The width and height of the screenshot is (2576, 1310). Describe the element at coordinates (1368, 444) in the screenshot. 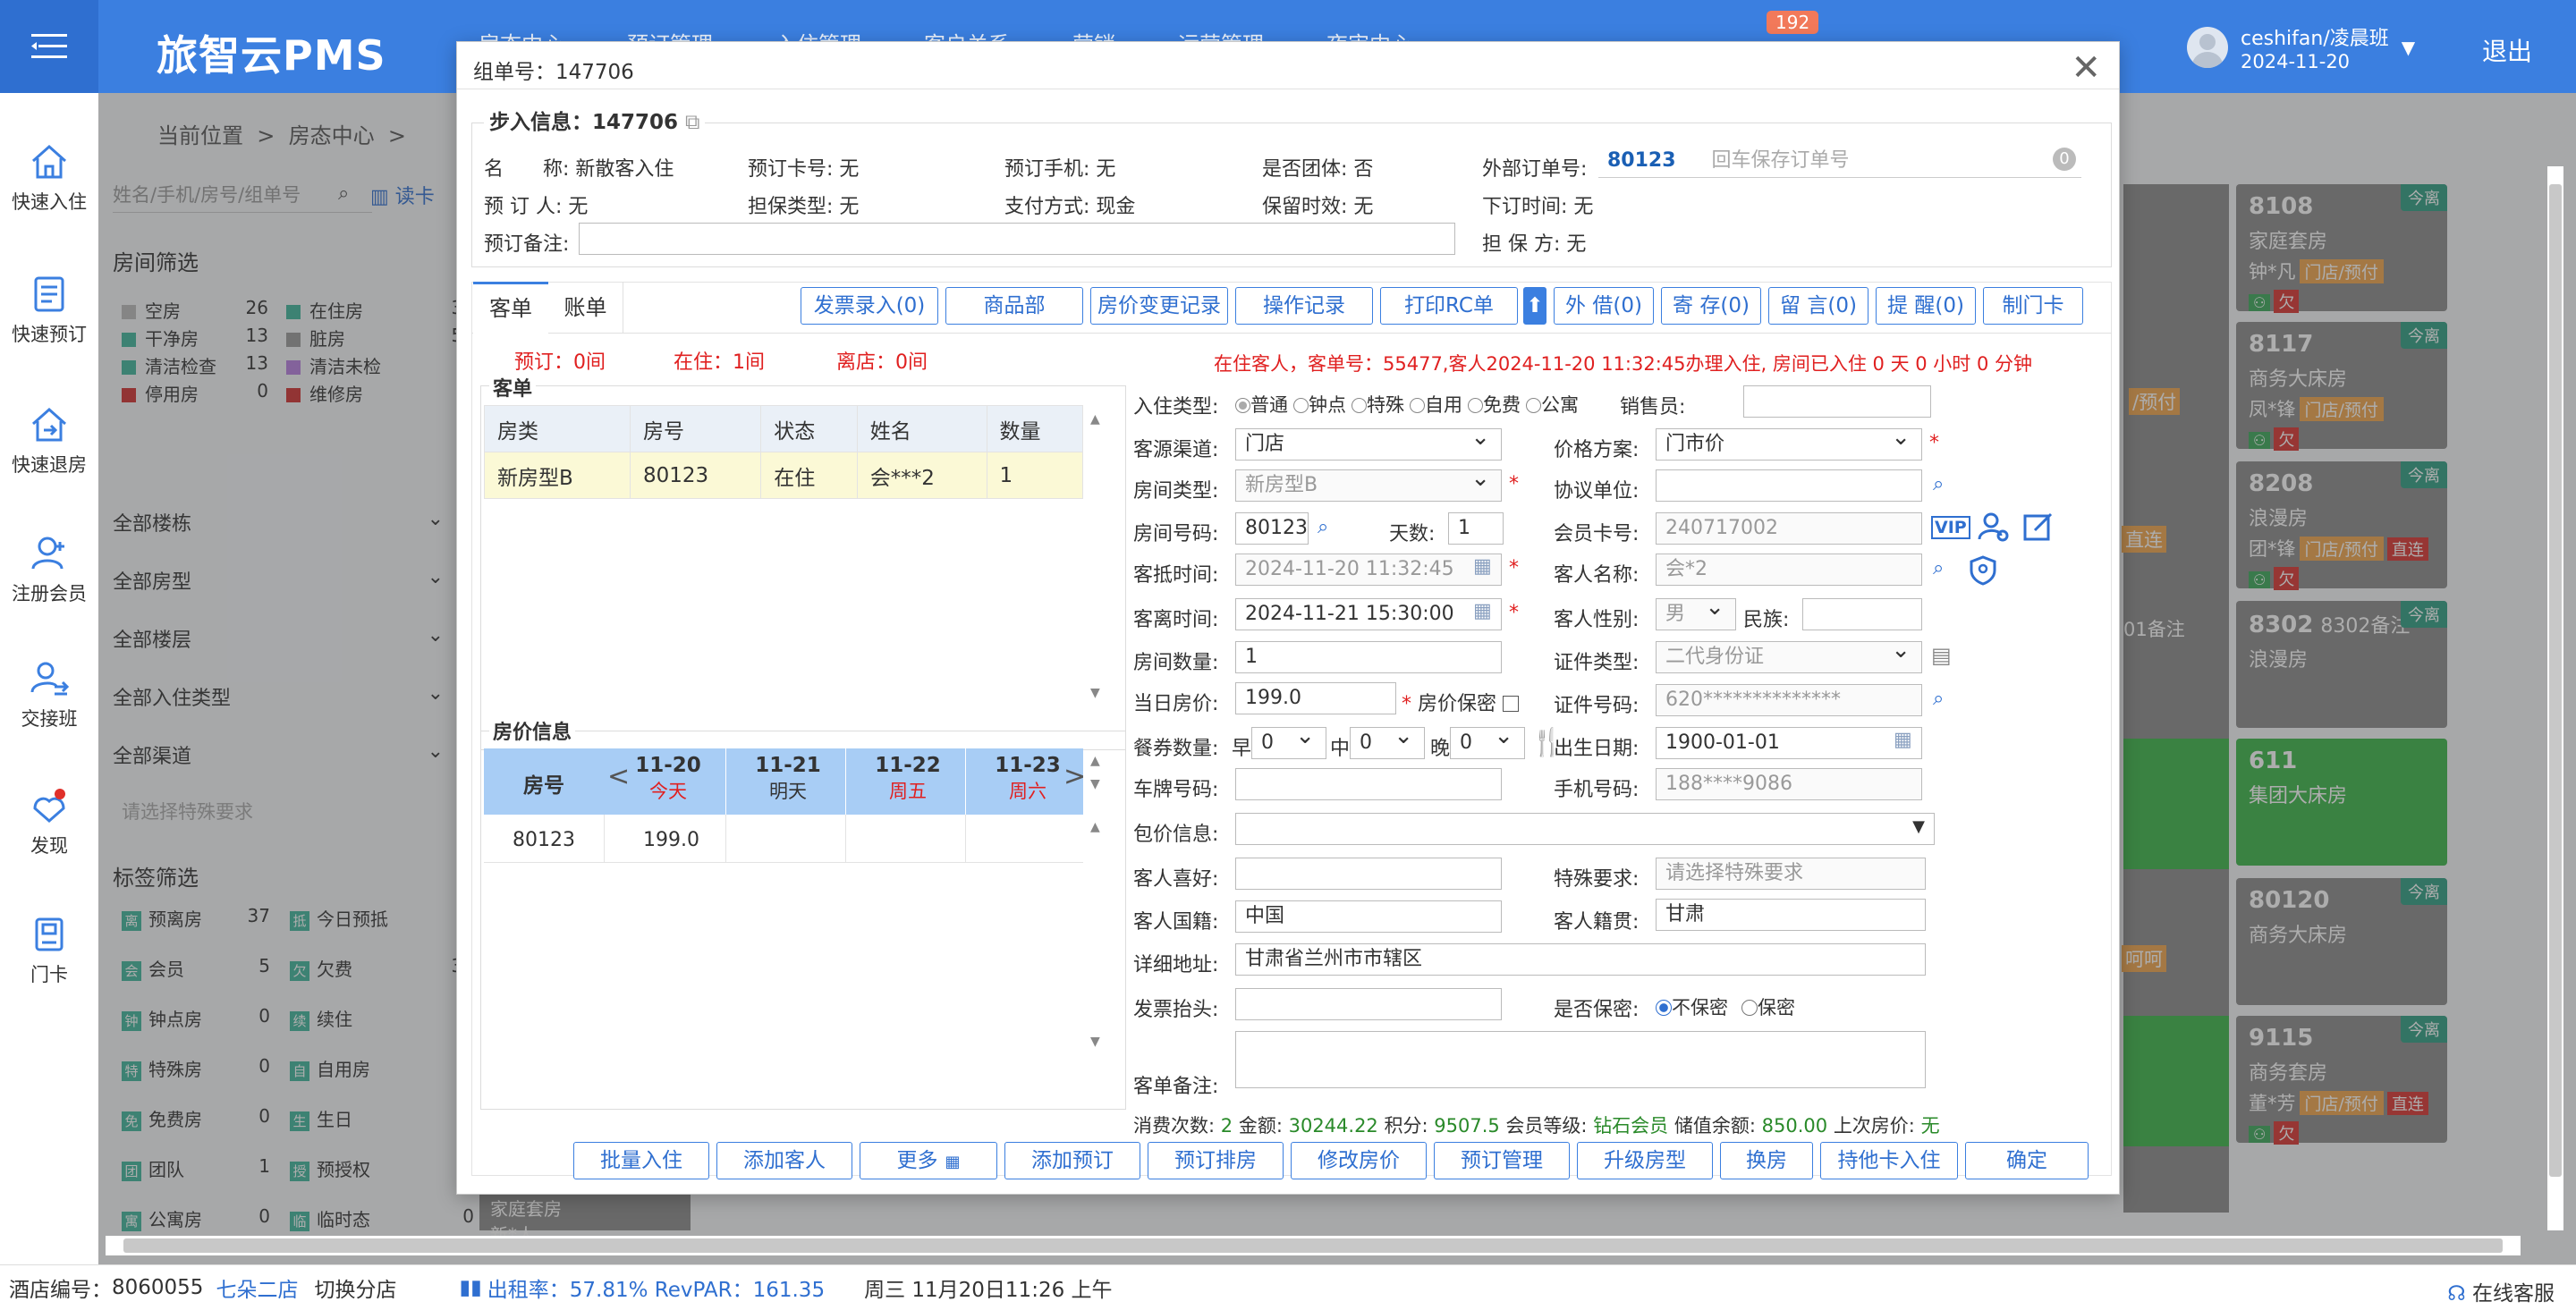

I see `channel-select: 门店` at that location.